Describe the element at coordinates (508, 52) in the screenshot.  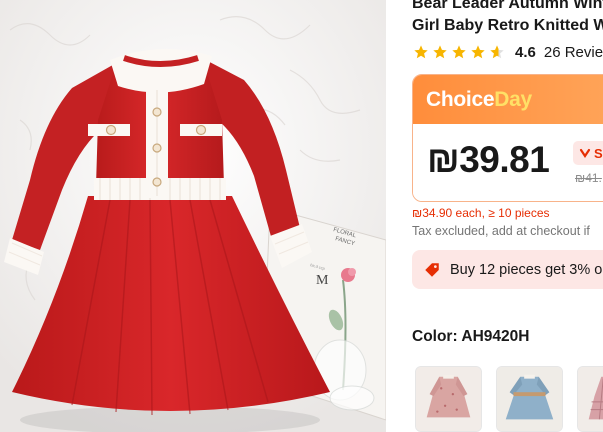
I see `rating-summary: 4.6 26 Reviews` at that location.